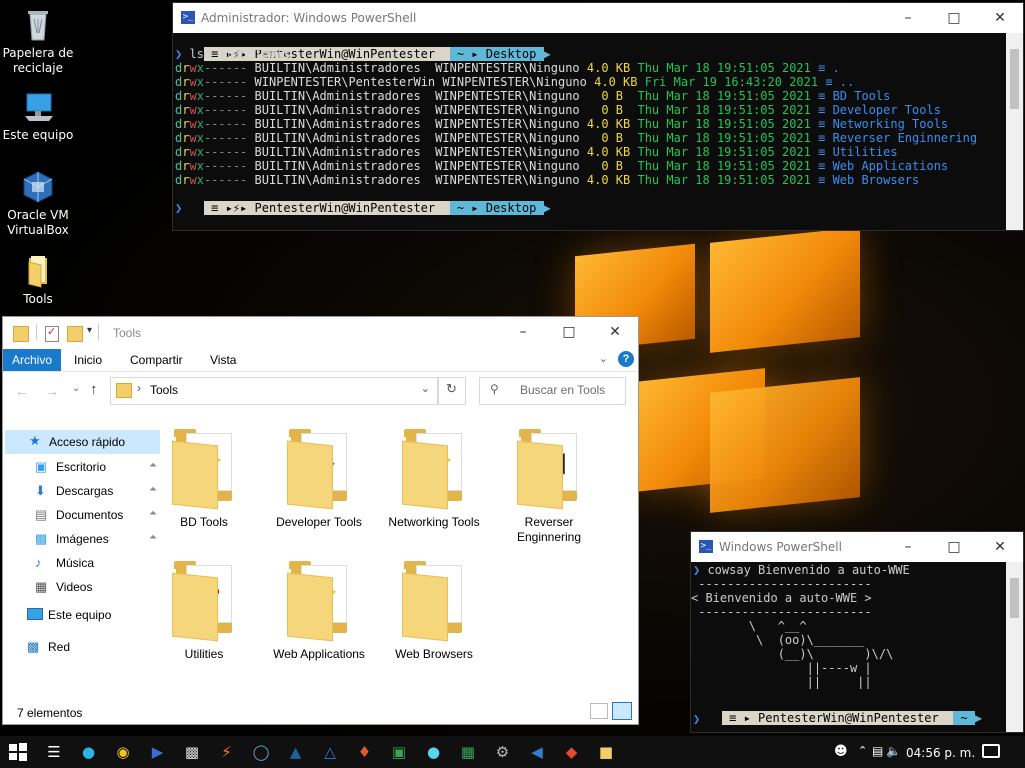 The width and height of the screenshot is (1025, 768). I want to click on recent-locations-icon: ⌄, so click(76, 388).